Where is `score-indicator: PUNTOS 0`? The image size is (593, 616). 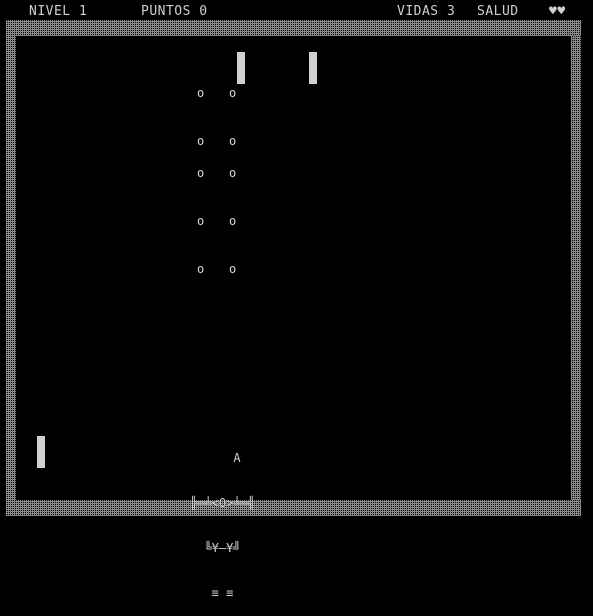
score-indicator: PUNTOS 0 is located at coordinates (174, 11).